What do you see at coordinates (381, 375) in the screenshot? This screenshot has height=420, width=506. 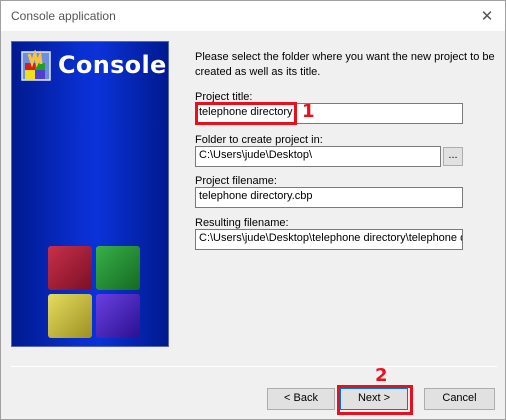 I see `annotation-marker-2: 2` at bounding box center [381, 375].